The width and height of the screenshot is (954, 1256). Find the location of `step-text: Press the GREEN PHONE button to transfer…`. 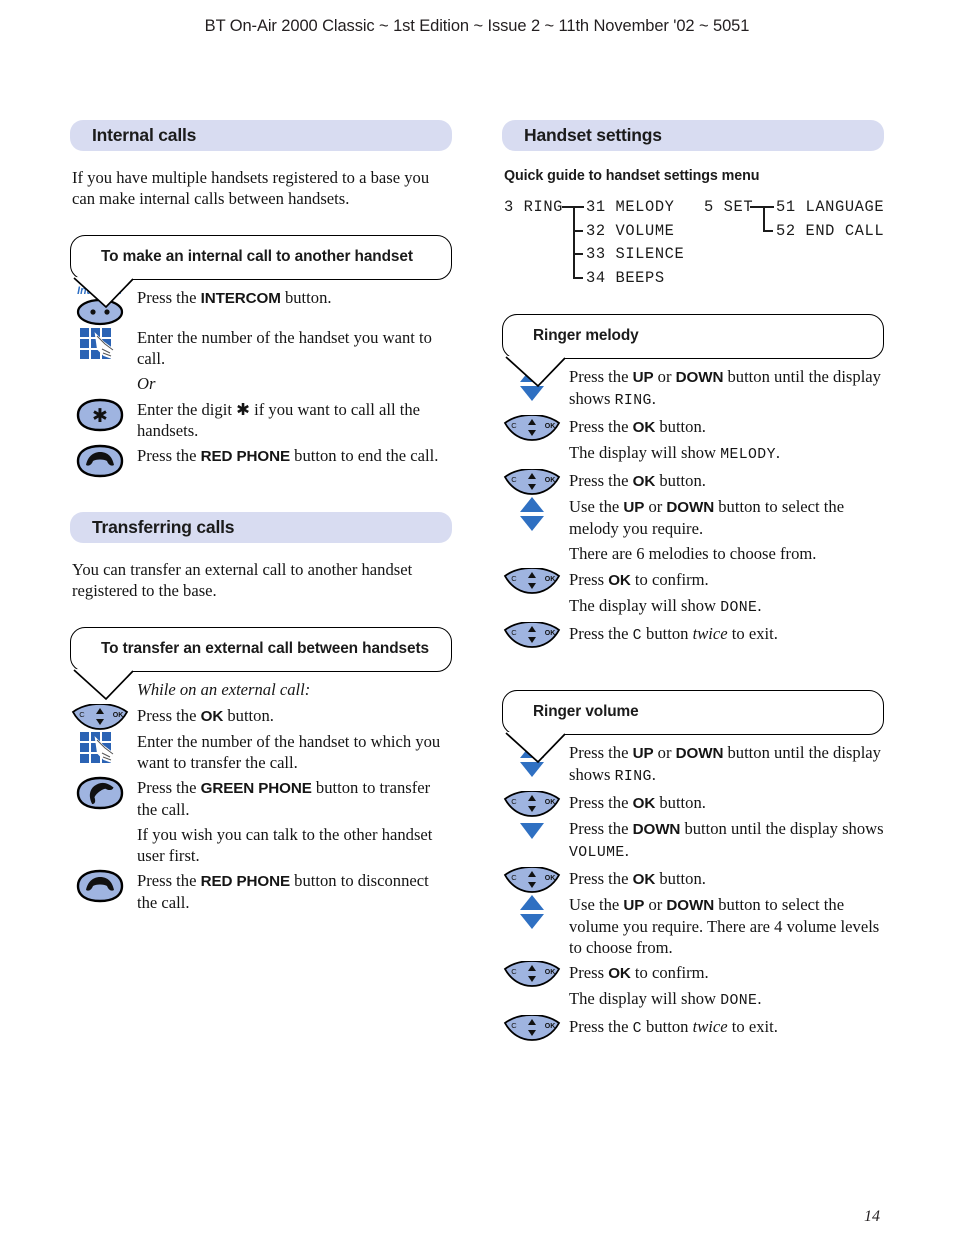

step-text: Press the GREEN PHONE button to transfer… is located at coordinates (284, 798).